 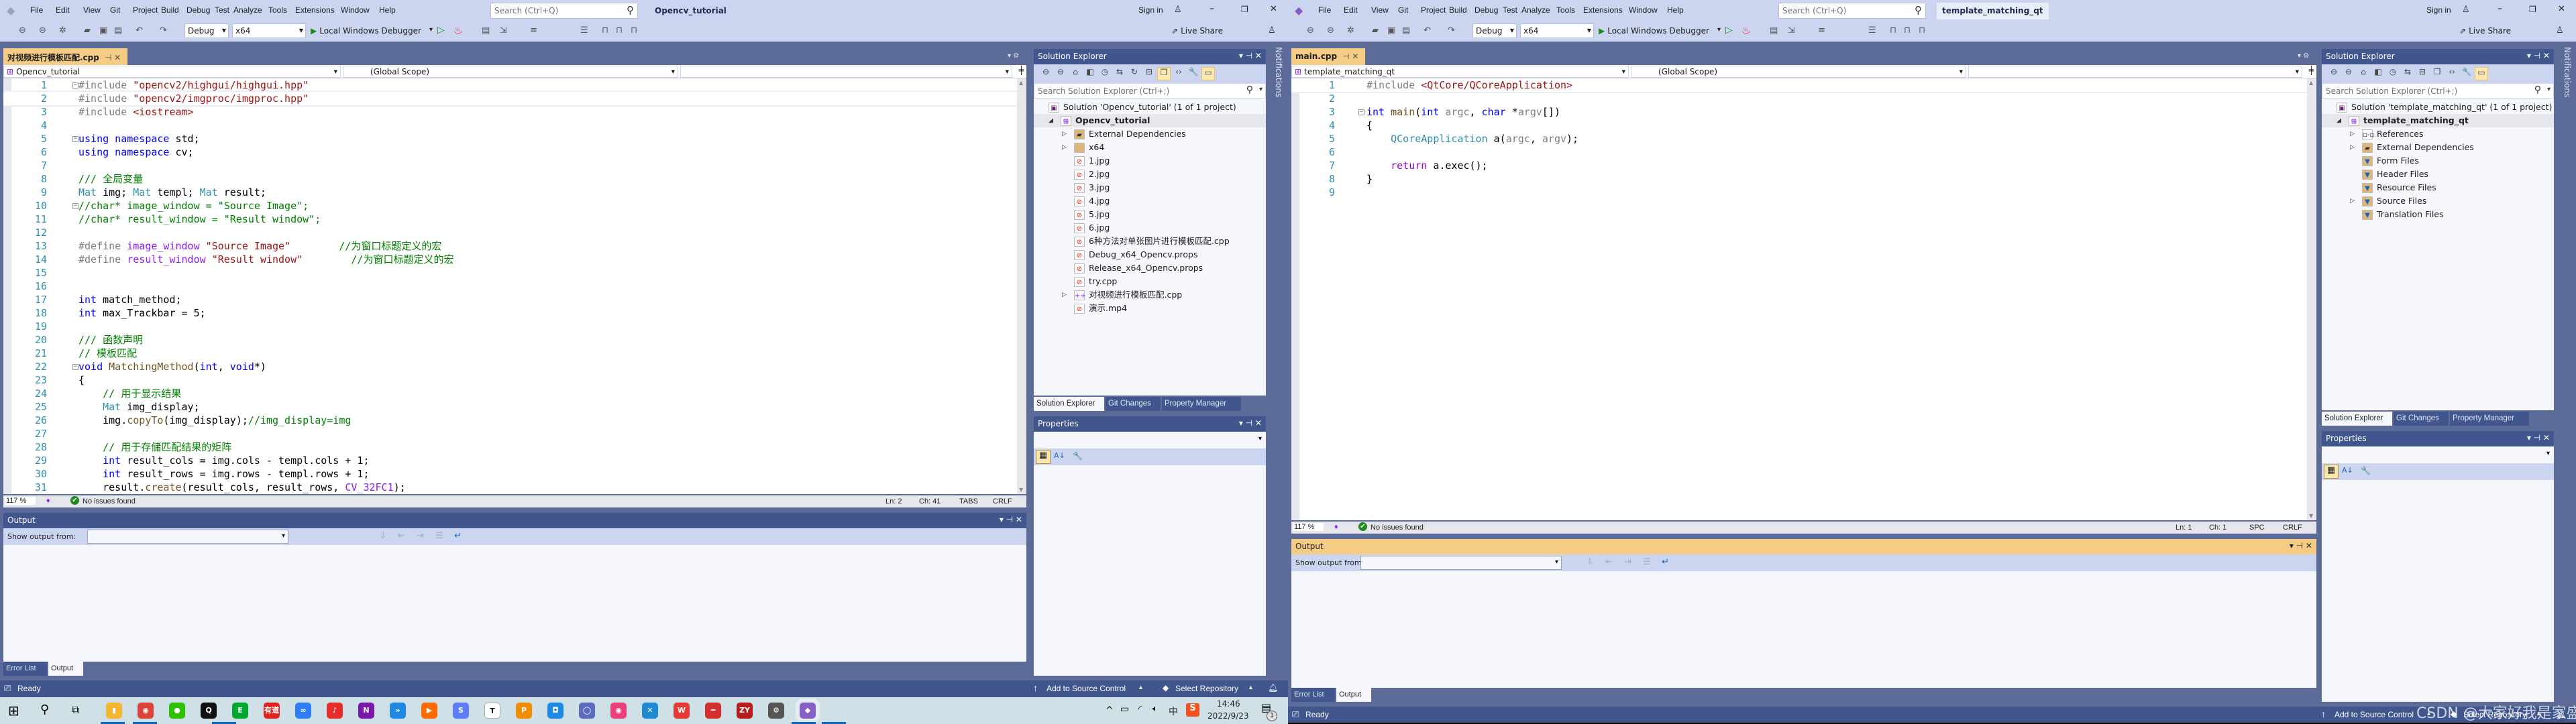 I want to click on file-explorer-icon: ▮, so click(x=114, y=711).